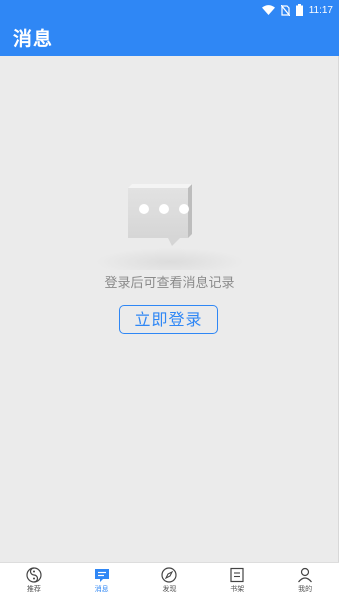 The height and width of the screenshot is (596, 339). I want to click on login-button: 立即登录, so click(168, 319).